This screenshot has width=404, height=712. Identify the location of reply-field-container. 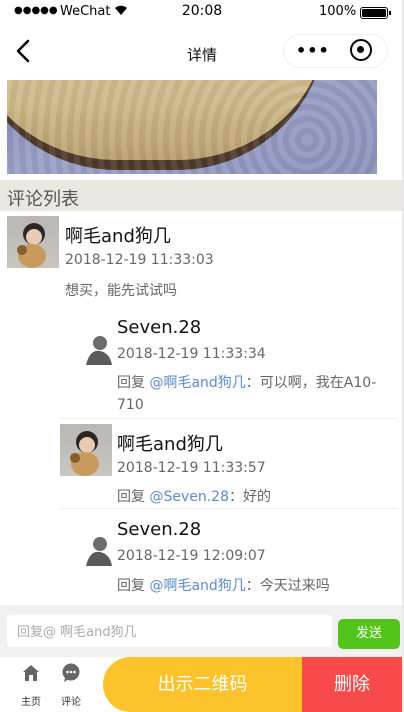
(169, 631).